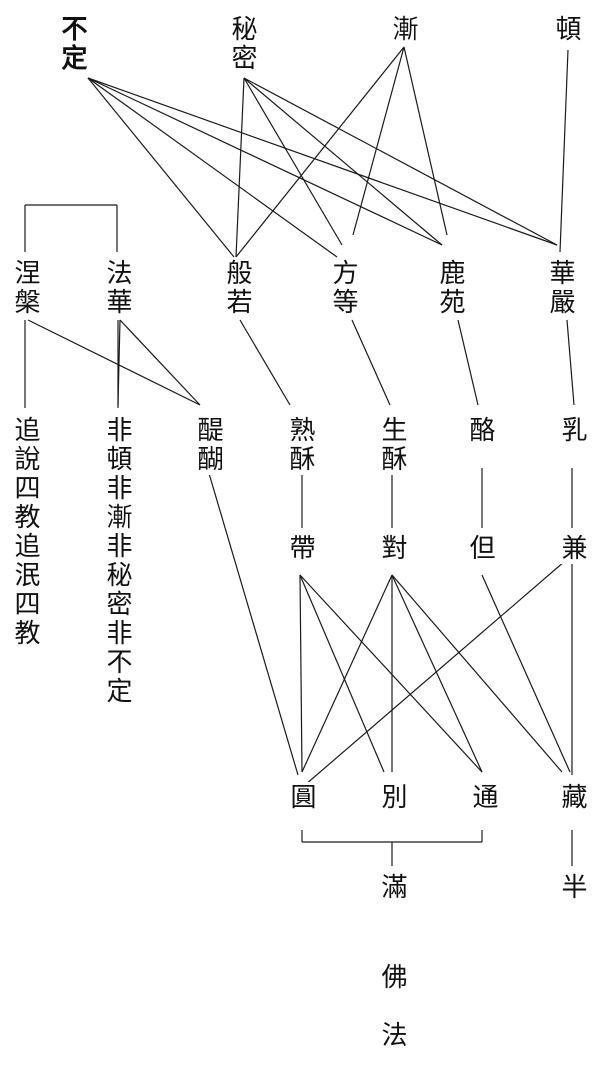  I want to click on node-shengsu: 生酥, so click(392, 445).